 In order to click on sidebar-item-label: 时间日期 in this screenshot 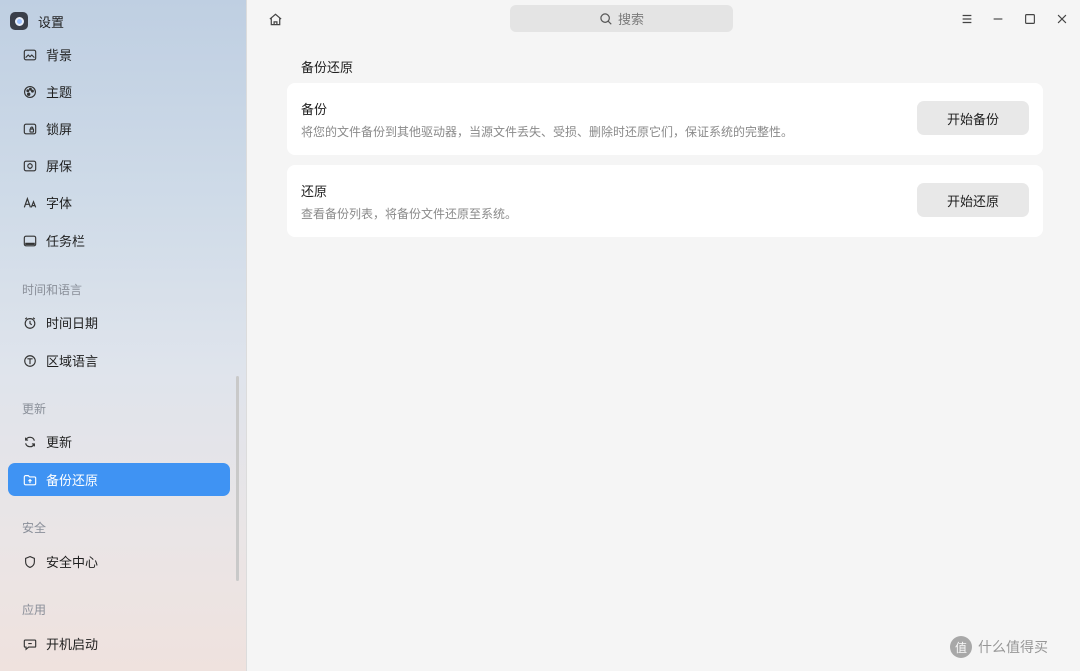, I will do `click(72, 324)`.